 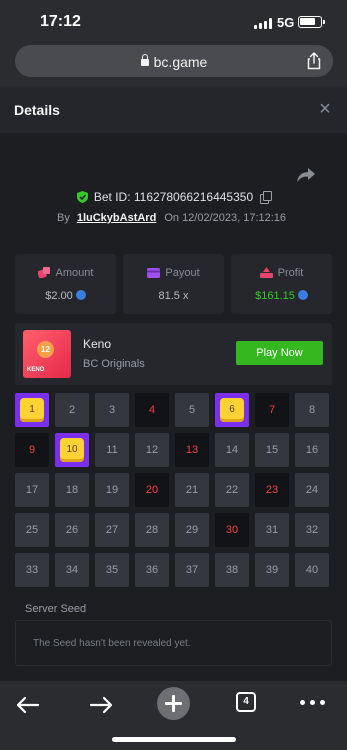 I want to click on keno-tile-10: 10, so click(x=72, y=450).